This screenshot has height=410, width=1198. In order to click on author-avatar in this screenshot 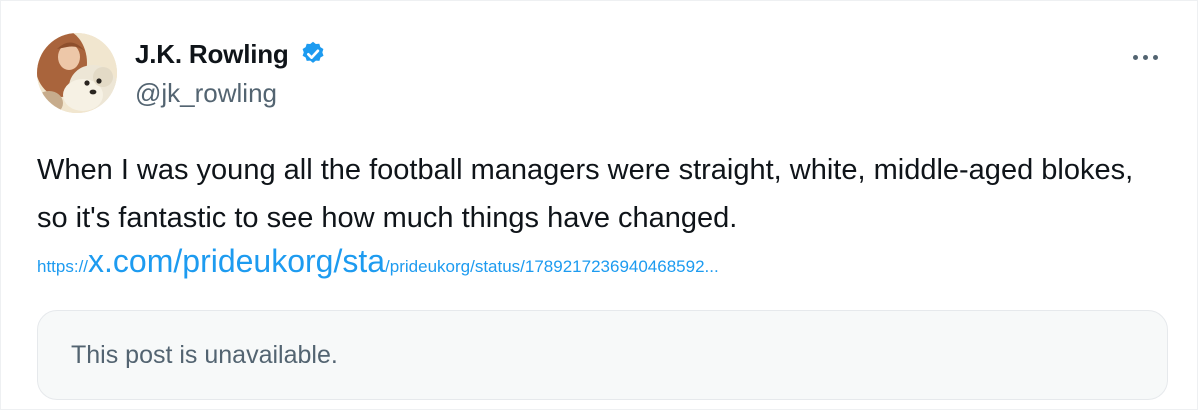, I will do `click(77, 73)`.